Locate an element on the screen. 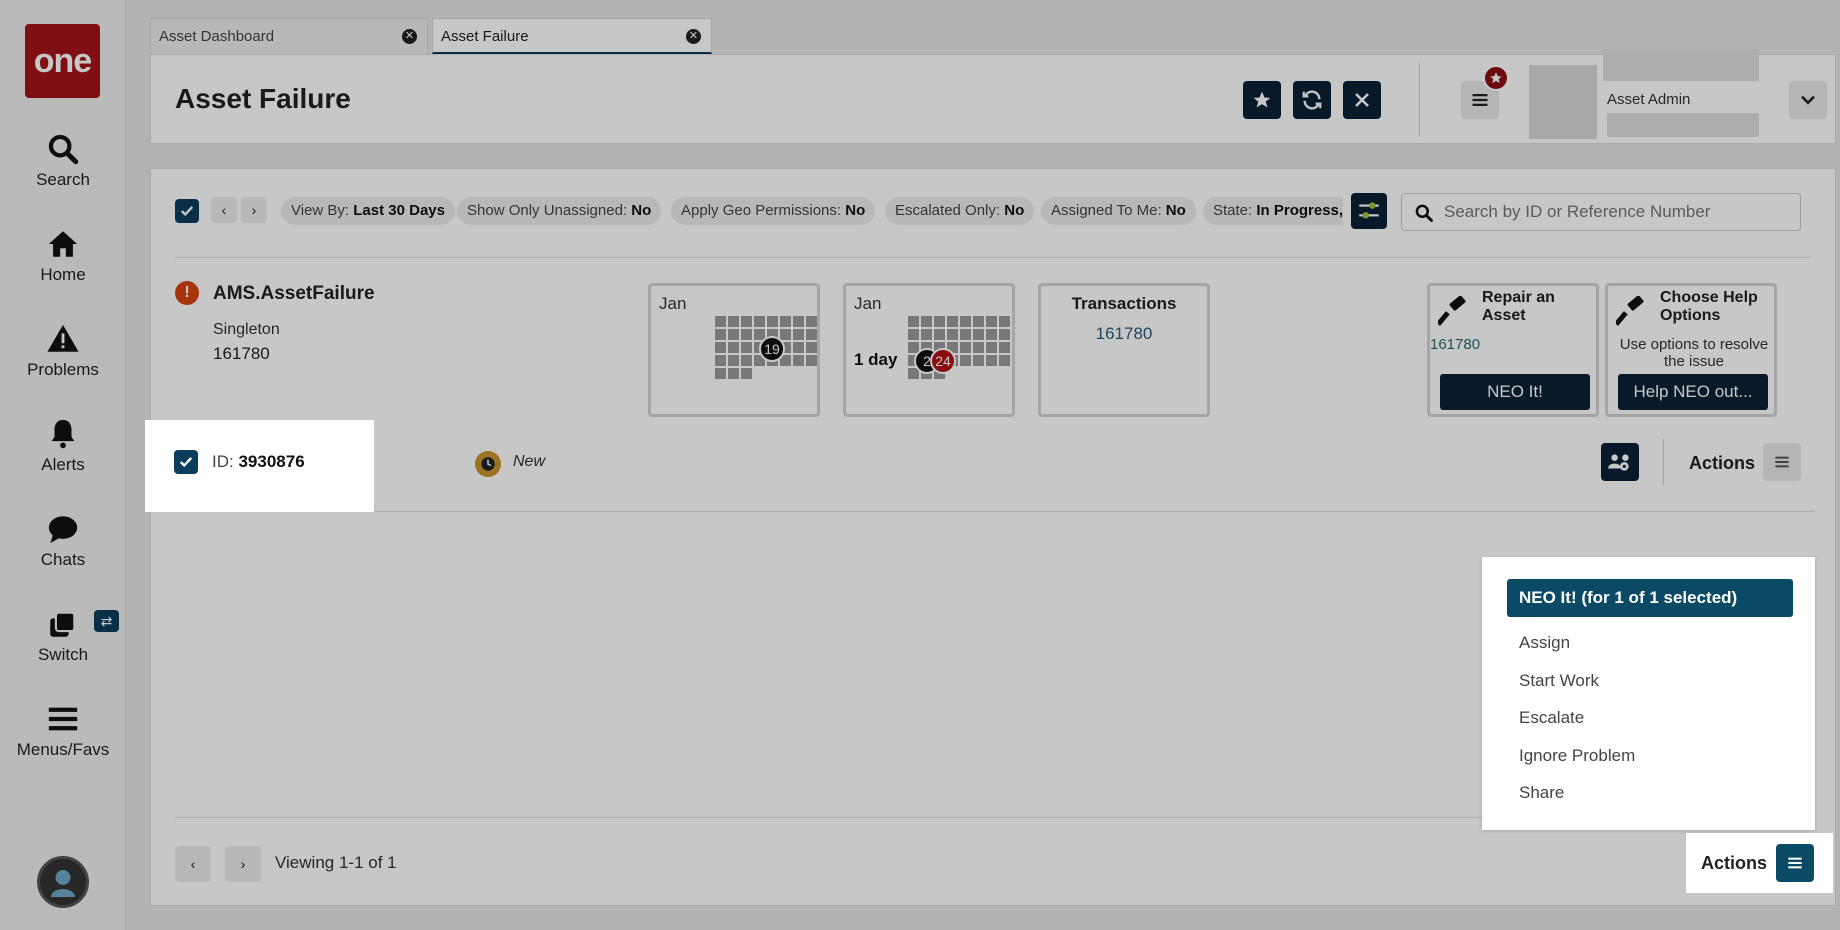 Image resolution: width=1840 pixels, height=930 pixels. actions-divider is located at coordinates (1663, 462).